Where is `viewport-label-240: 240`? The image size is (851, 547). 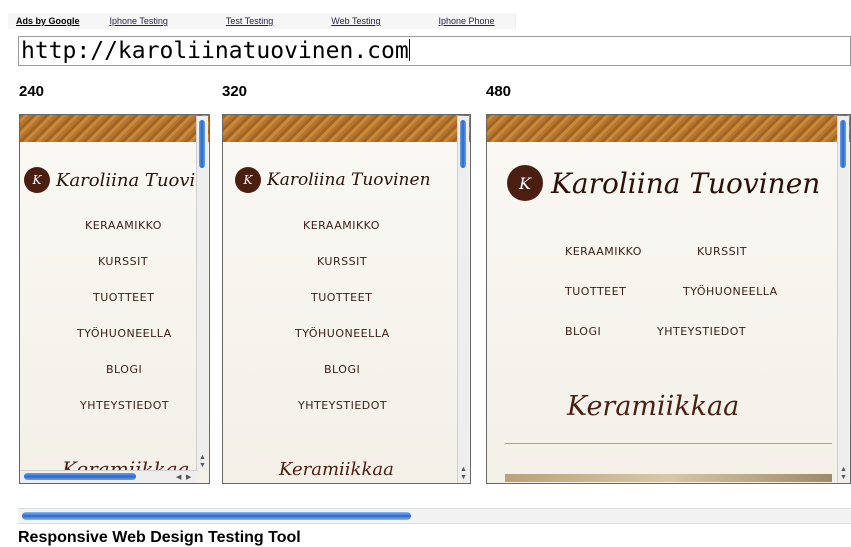 viewport-label-240: 240 is located at coordinates (32, 91).